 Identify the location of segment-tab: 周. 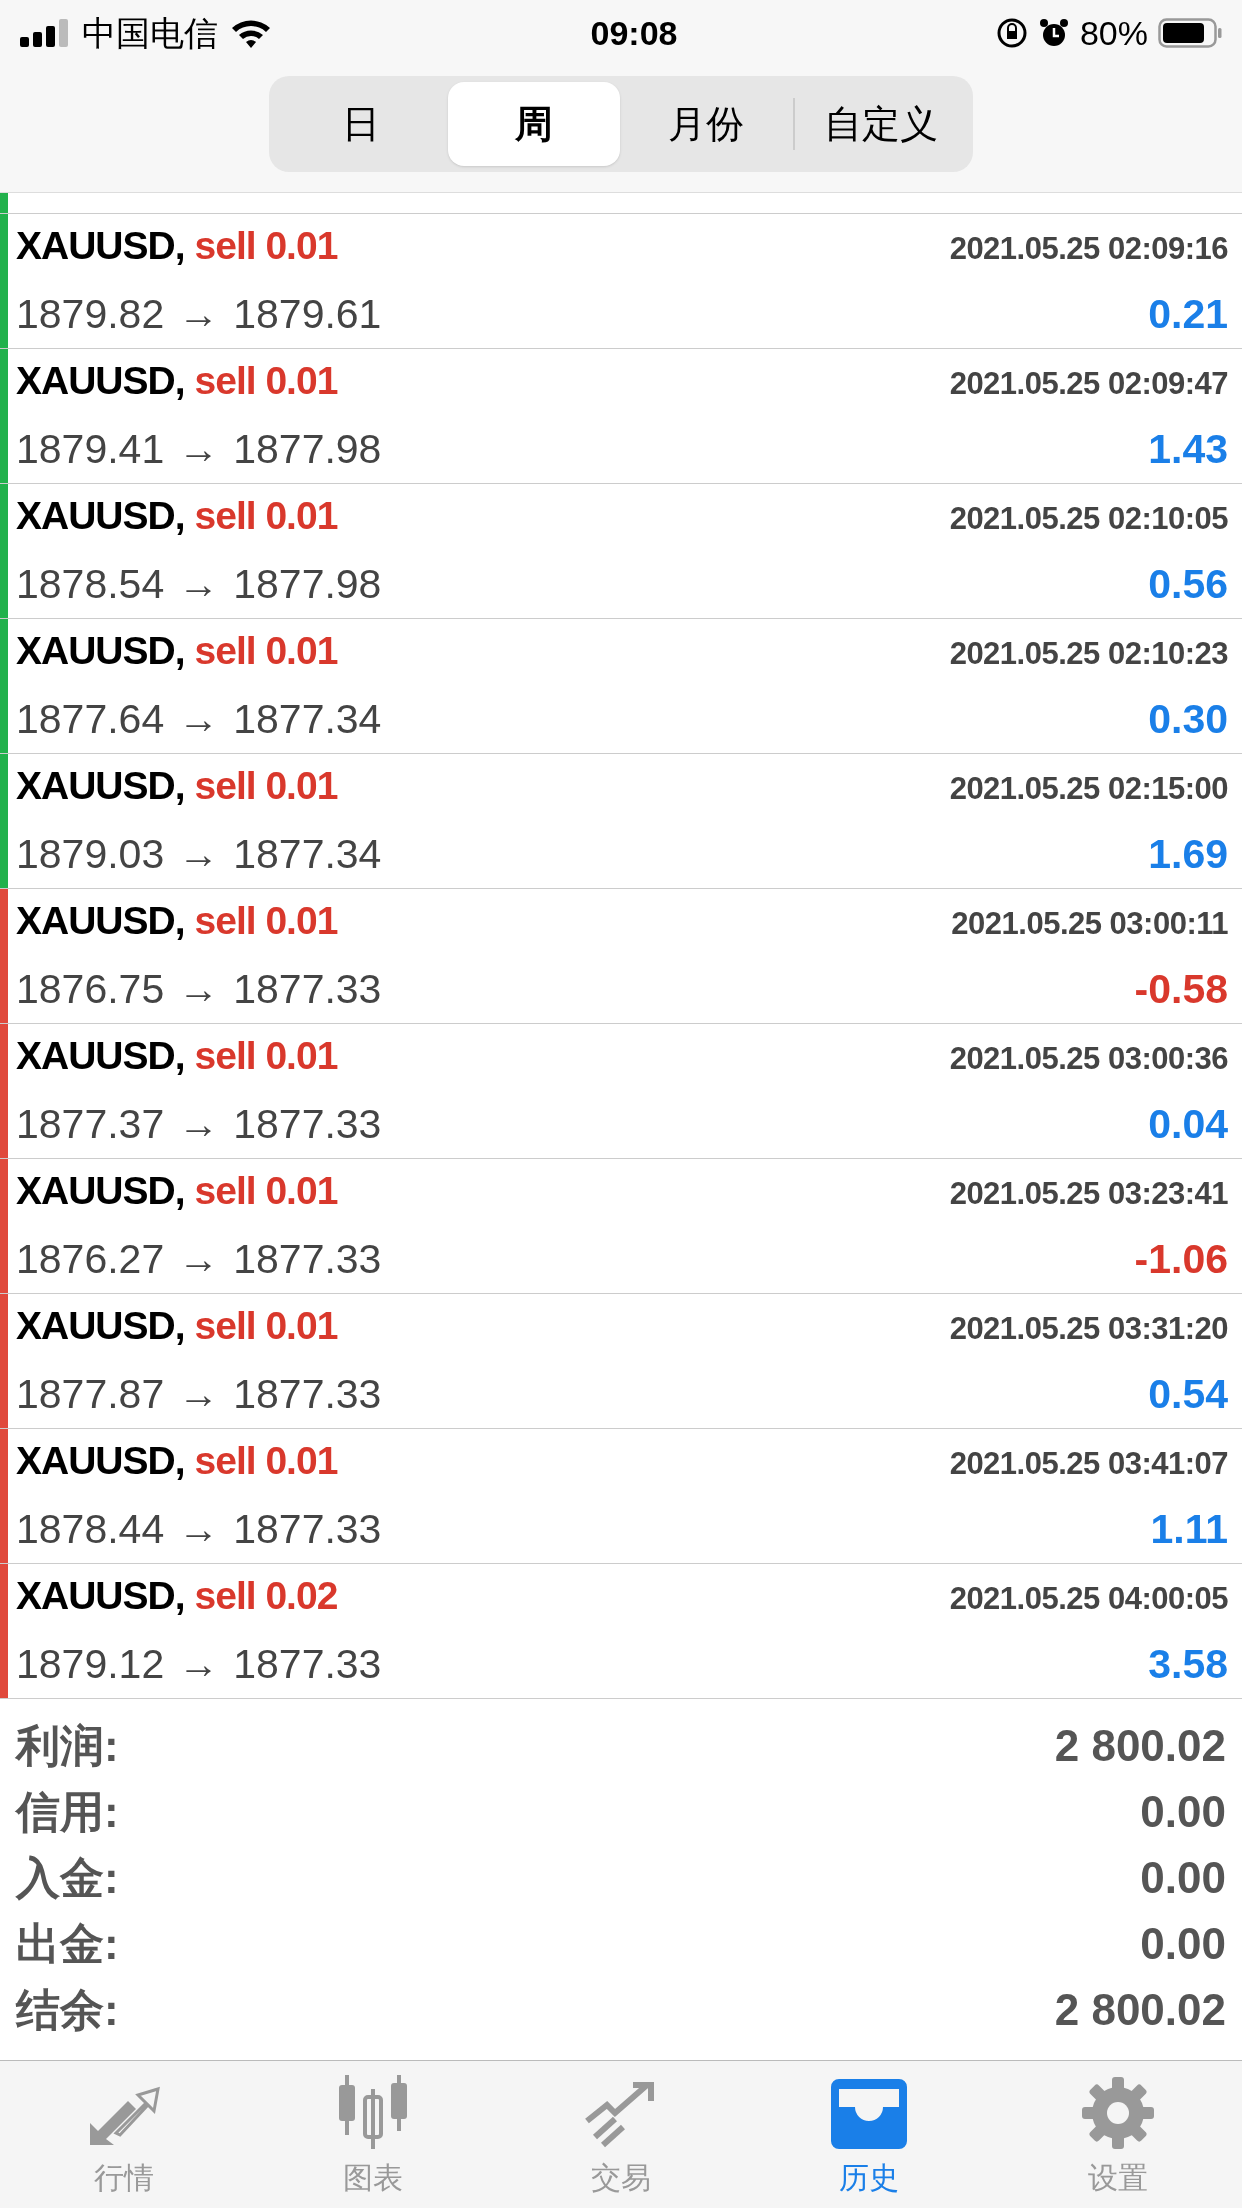
(533, 124).